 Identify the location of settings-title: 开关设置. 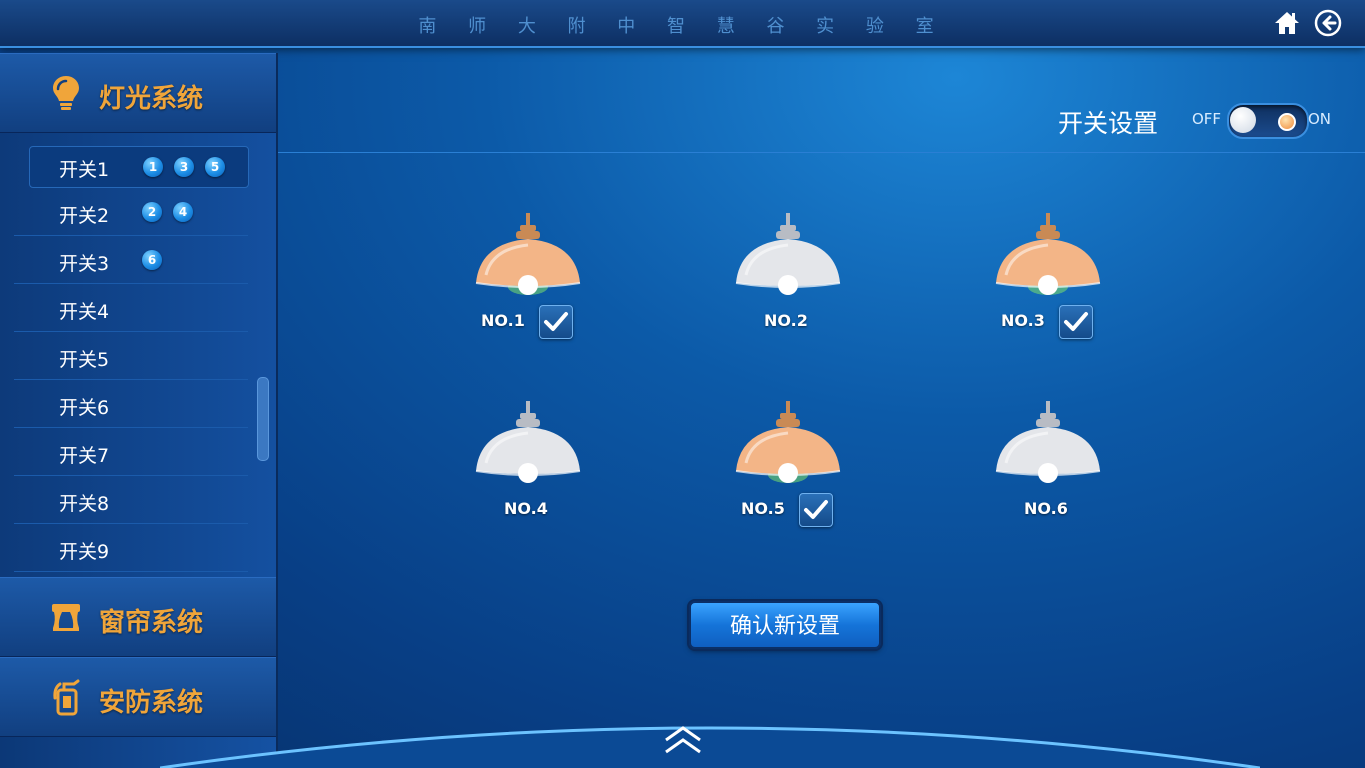
(1108, 123).